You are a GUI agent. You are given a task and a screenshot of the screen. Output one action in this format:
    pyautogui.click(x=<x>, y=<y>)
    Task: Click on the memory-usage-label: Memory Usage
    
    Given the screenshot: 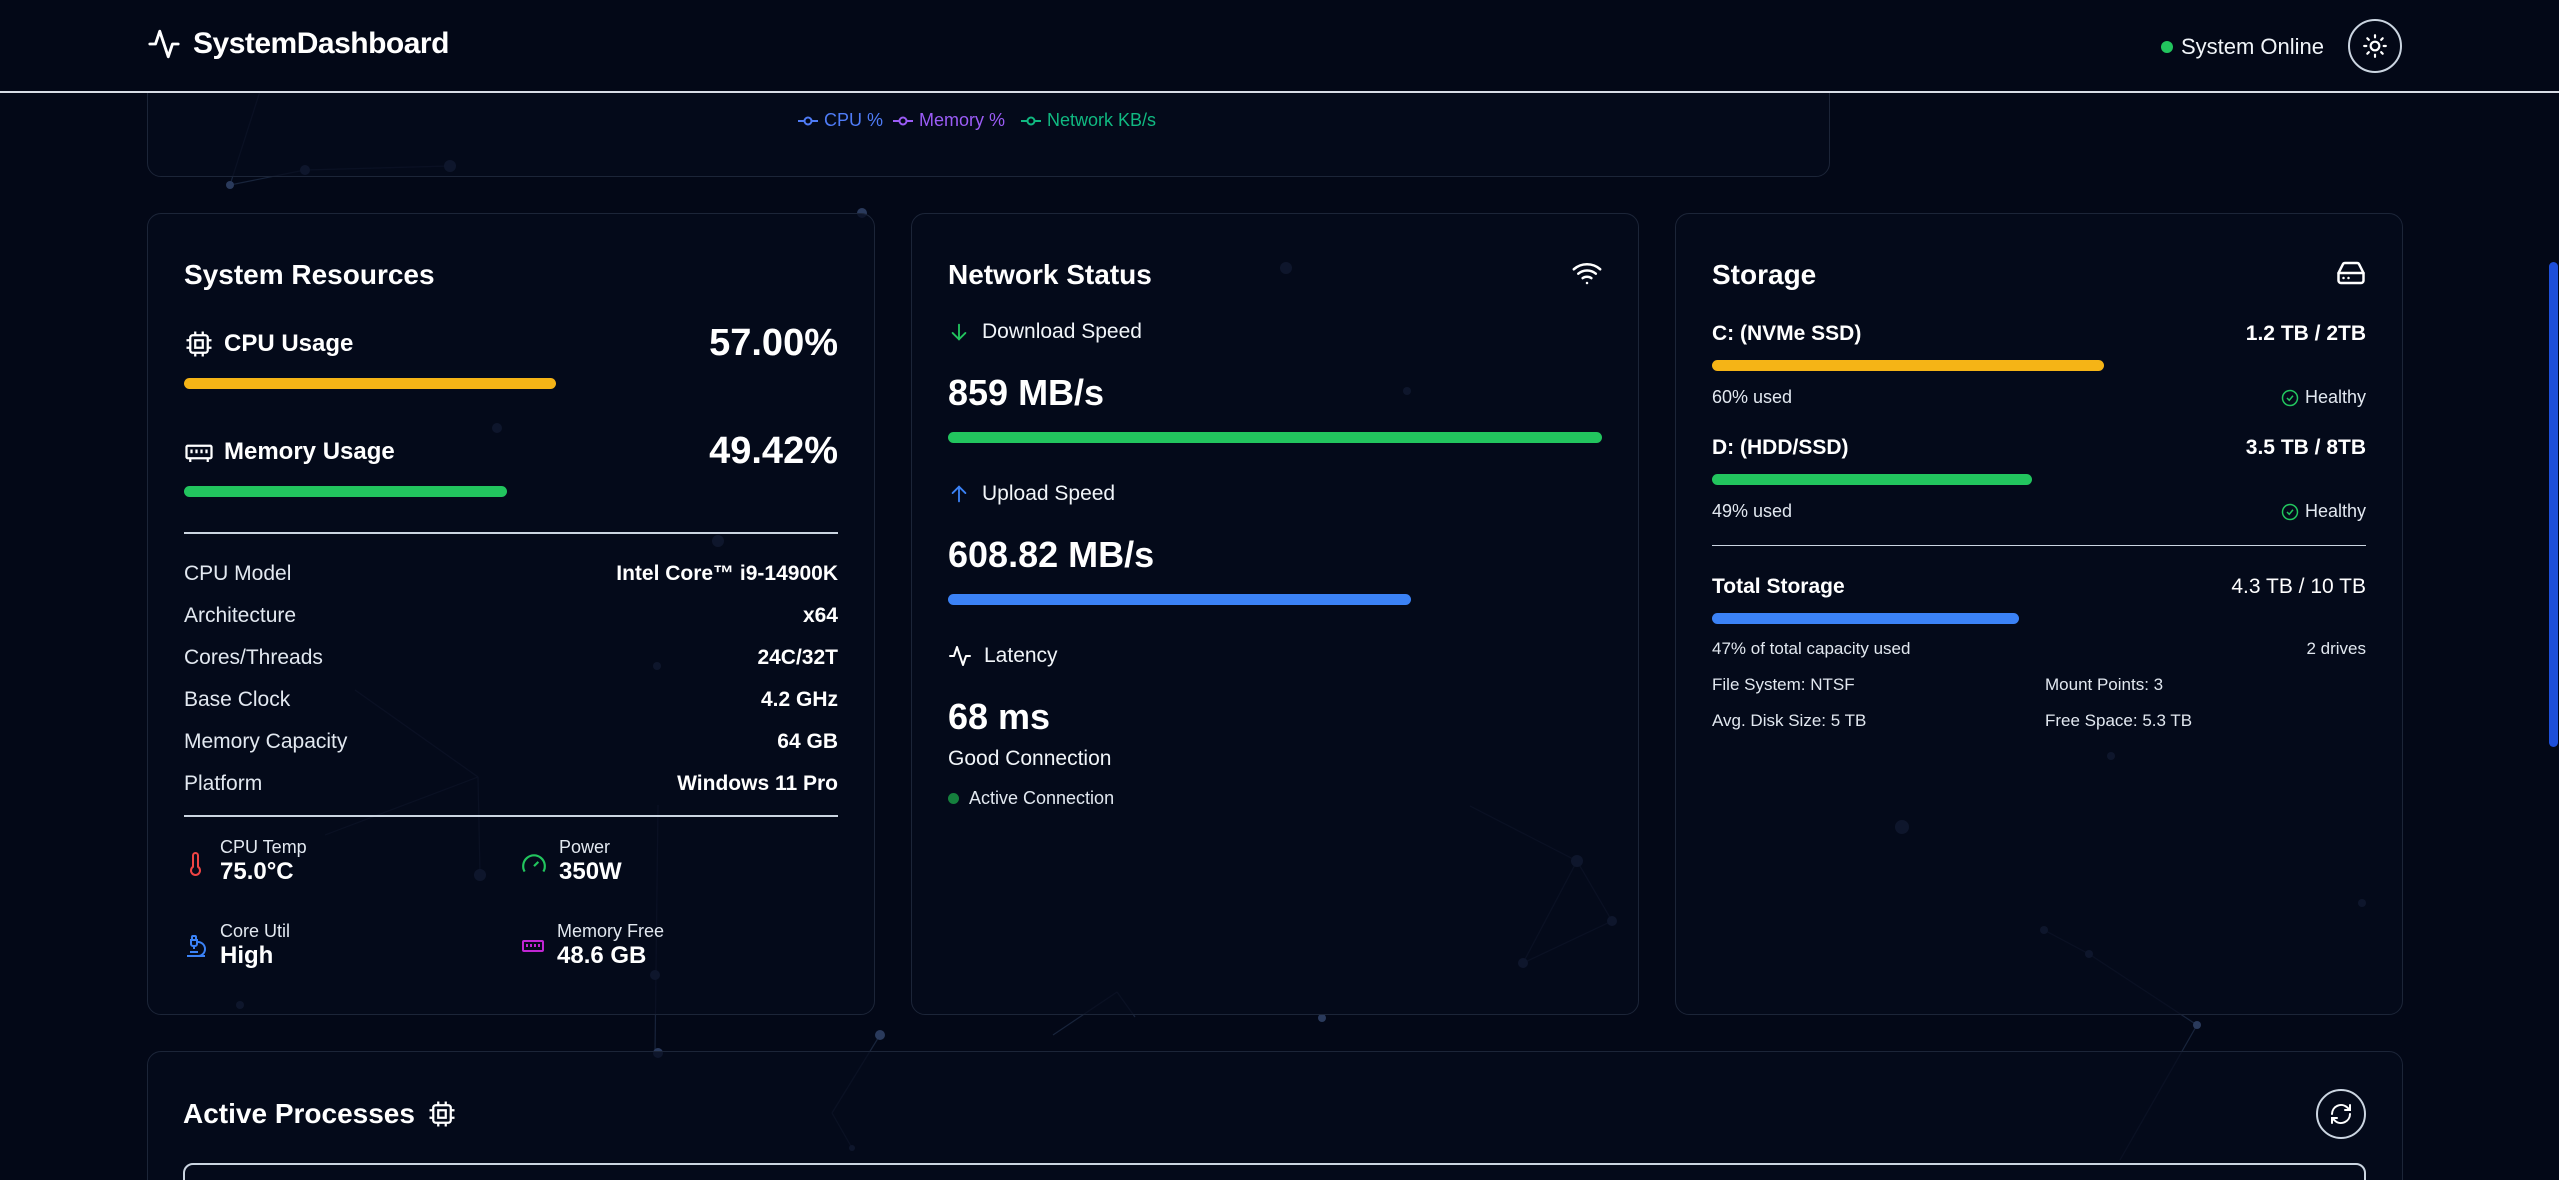 What is the action you would take?
    pyautogui.click(x=289, y=452)
    